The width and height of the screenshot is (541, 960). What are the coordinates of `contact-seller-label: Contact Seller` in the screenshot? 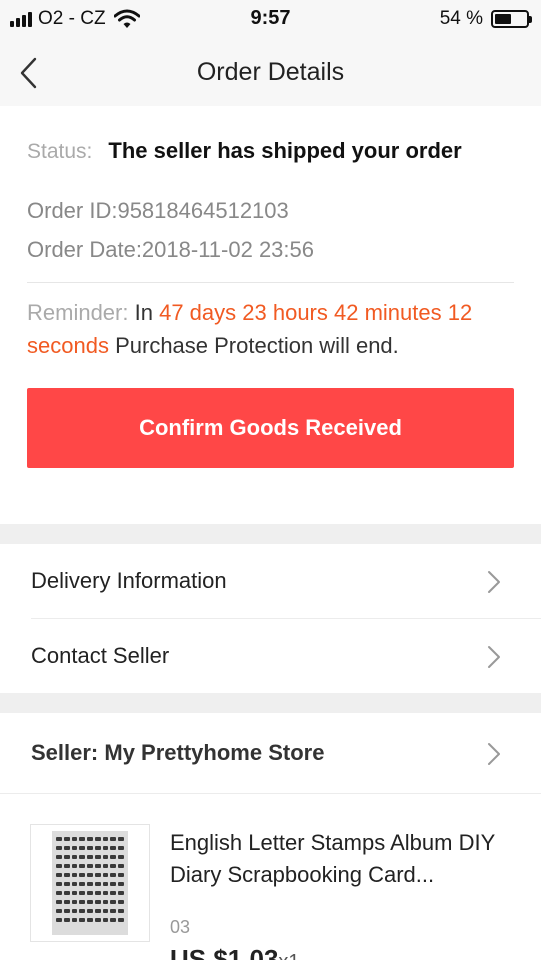 It's located at (100, 655).